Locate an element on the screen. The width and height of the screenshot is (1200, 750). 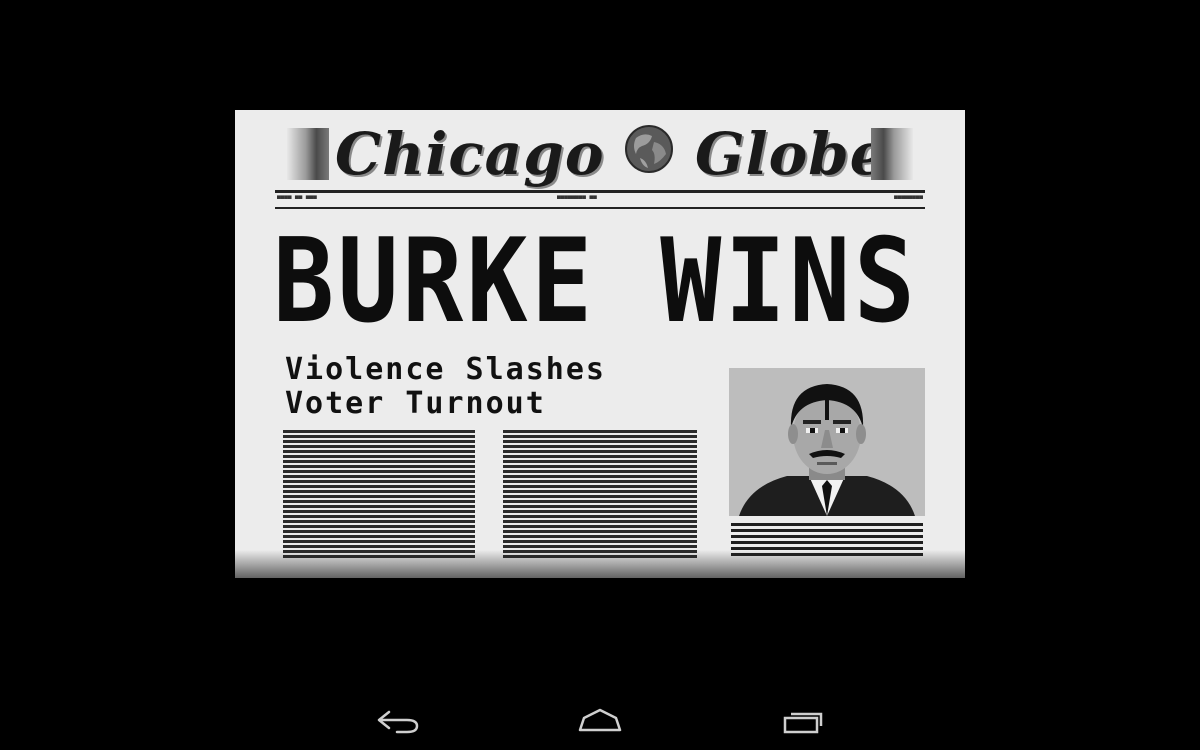
dateline-center: ▀▀▀▀▀▀▀▀ ▀▀ is located at coordinates (577, 199).